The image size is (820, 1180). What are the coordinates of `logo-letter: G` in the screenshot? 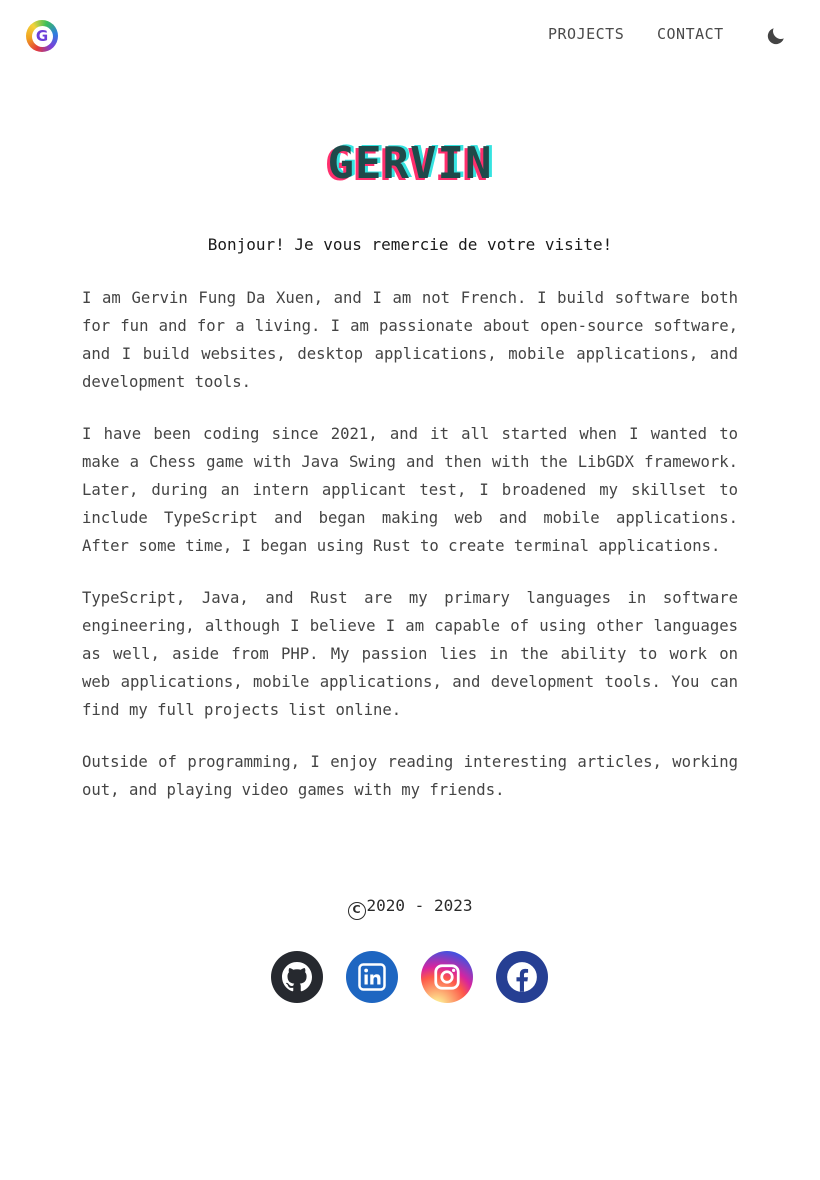 It's located at (42, 36).